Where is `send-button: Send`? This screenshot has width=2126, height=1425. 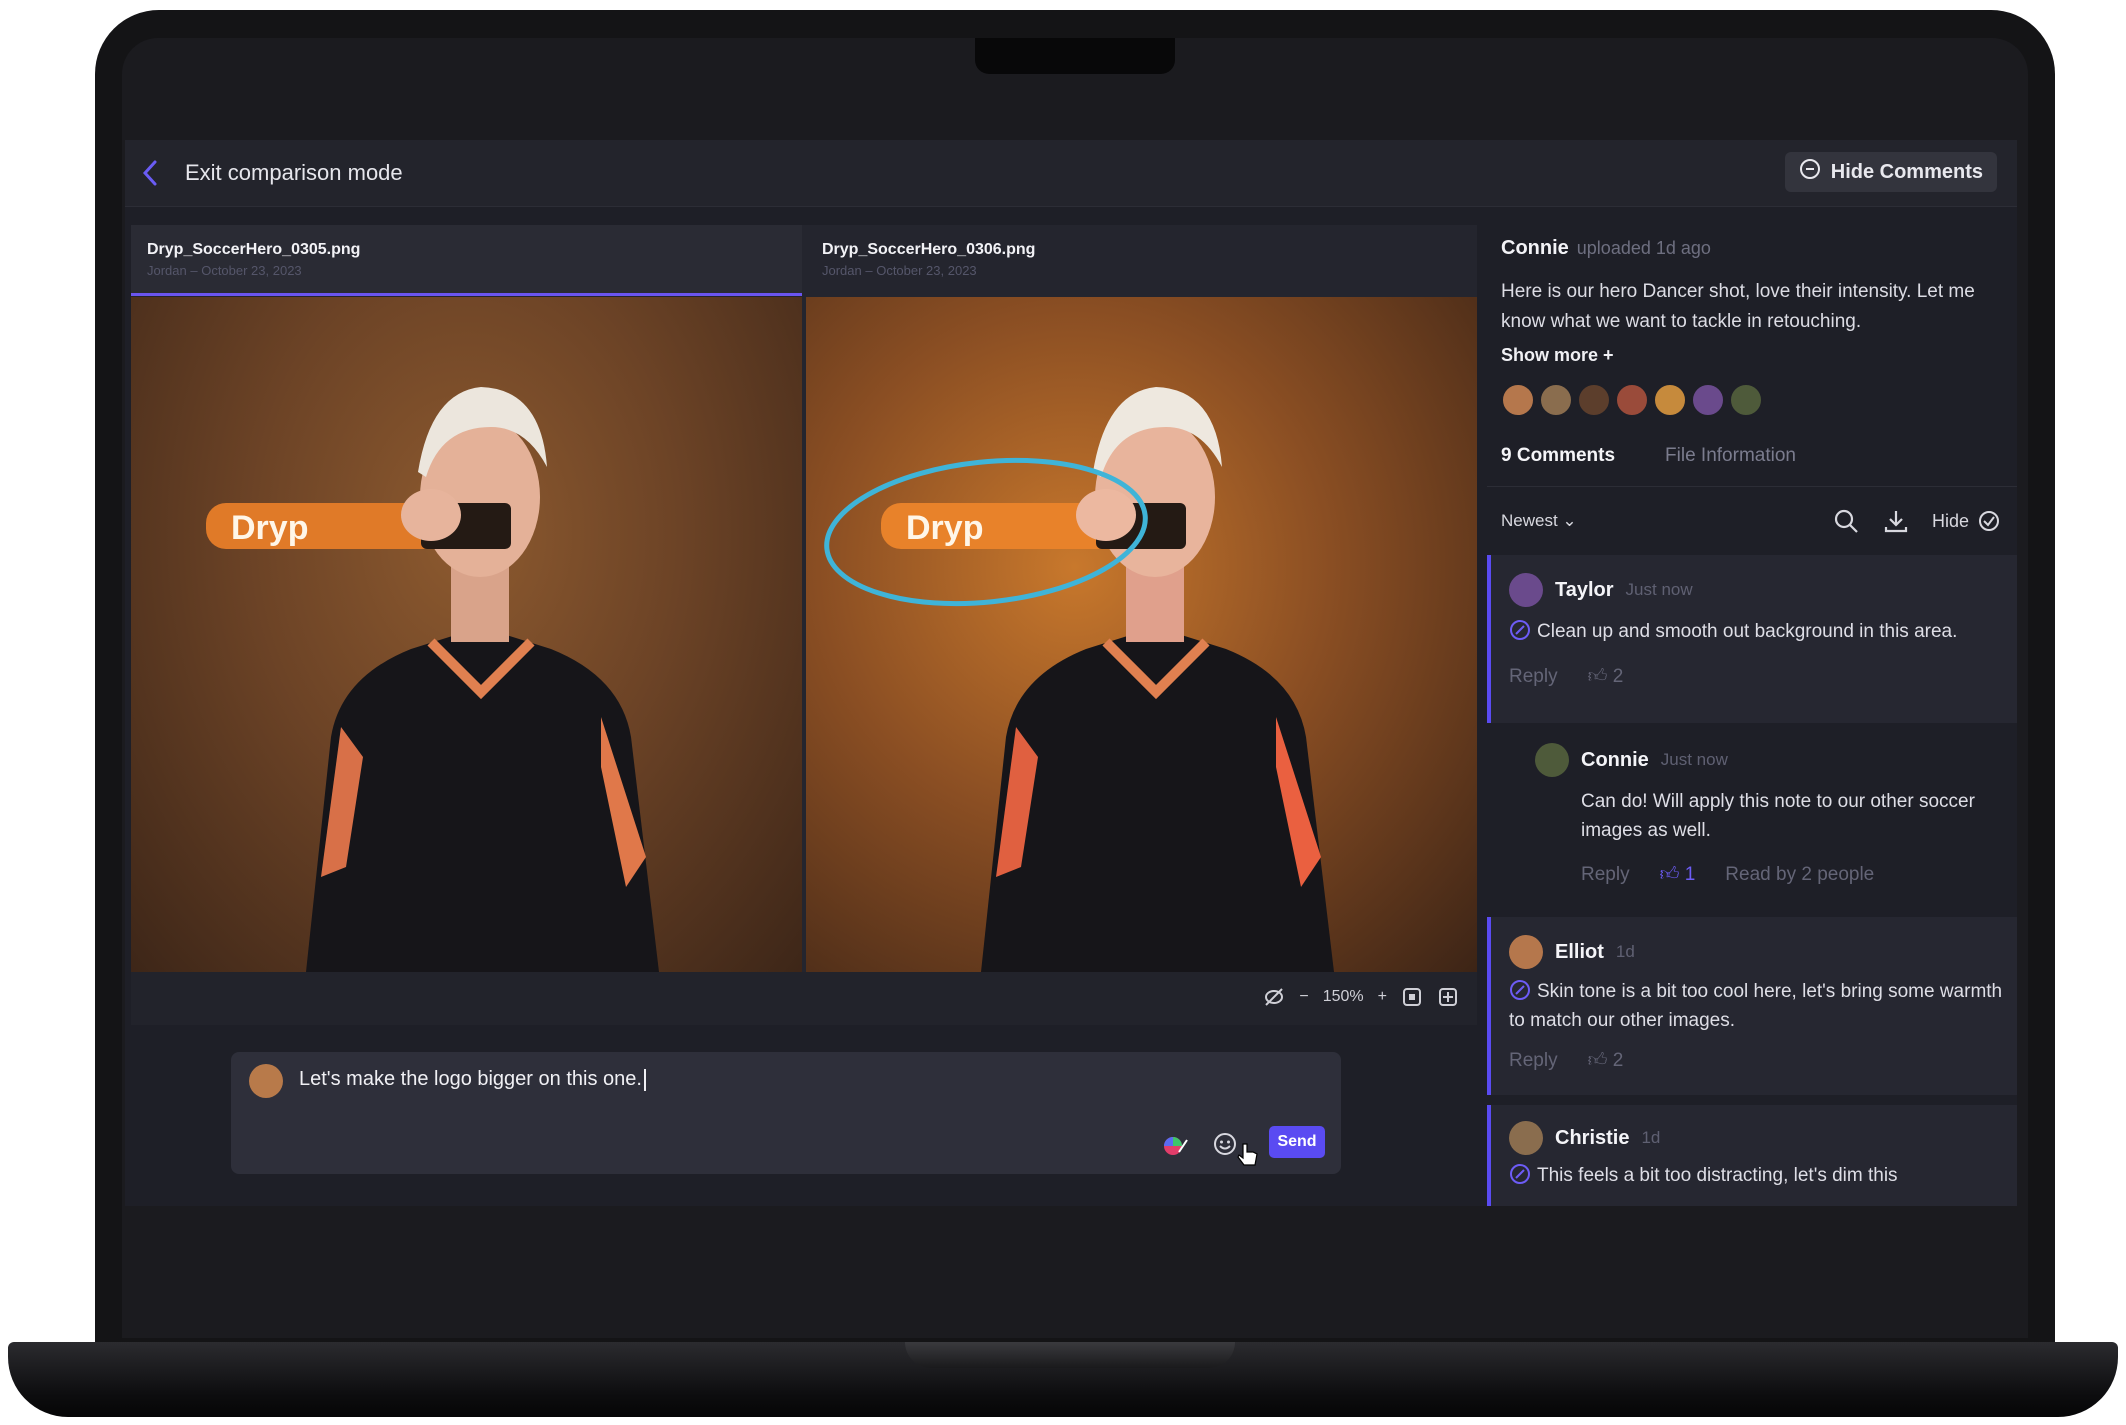
send-button: Send is located at coordinates (1297, 1142).